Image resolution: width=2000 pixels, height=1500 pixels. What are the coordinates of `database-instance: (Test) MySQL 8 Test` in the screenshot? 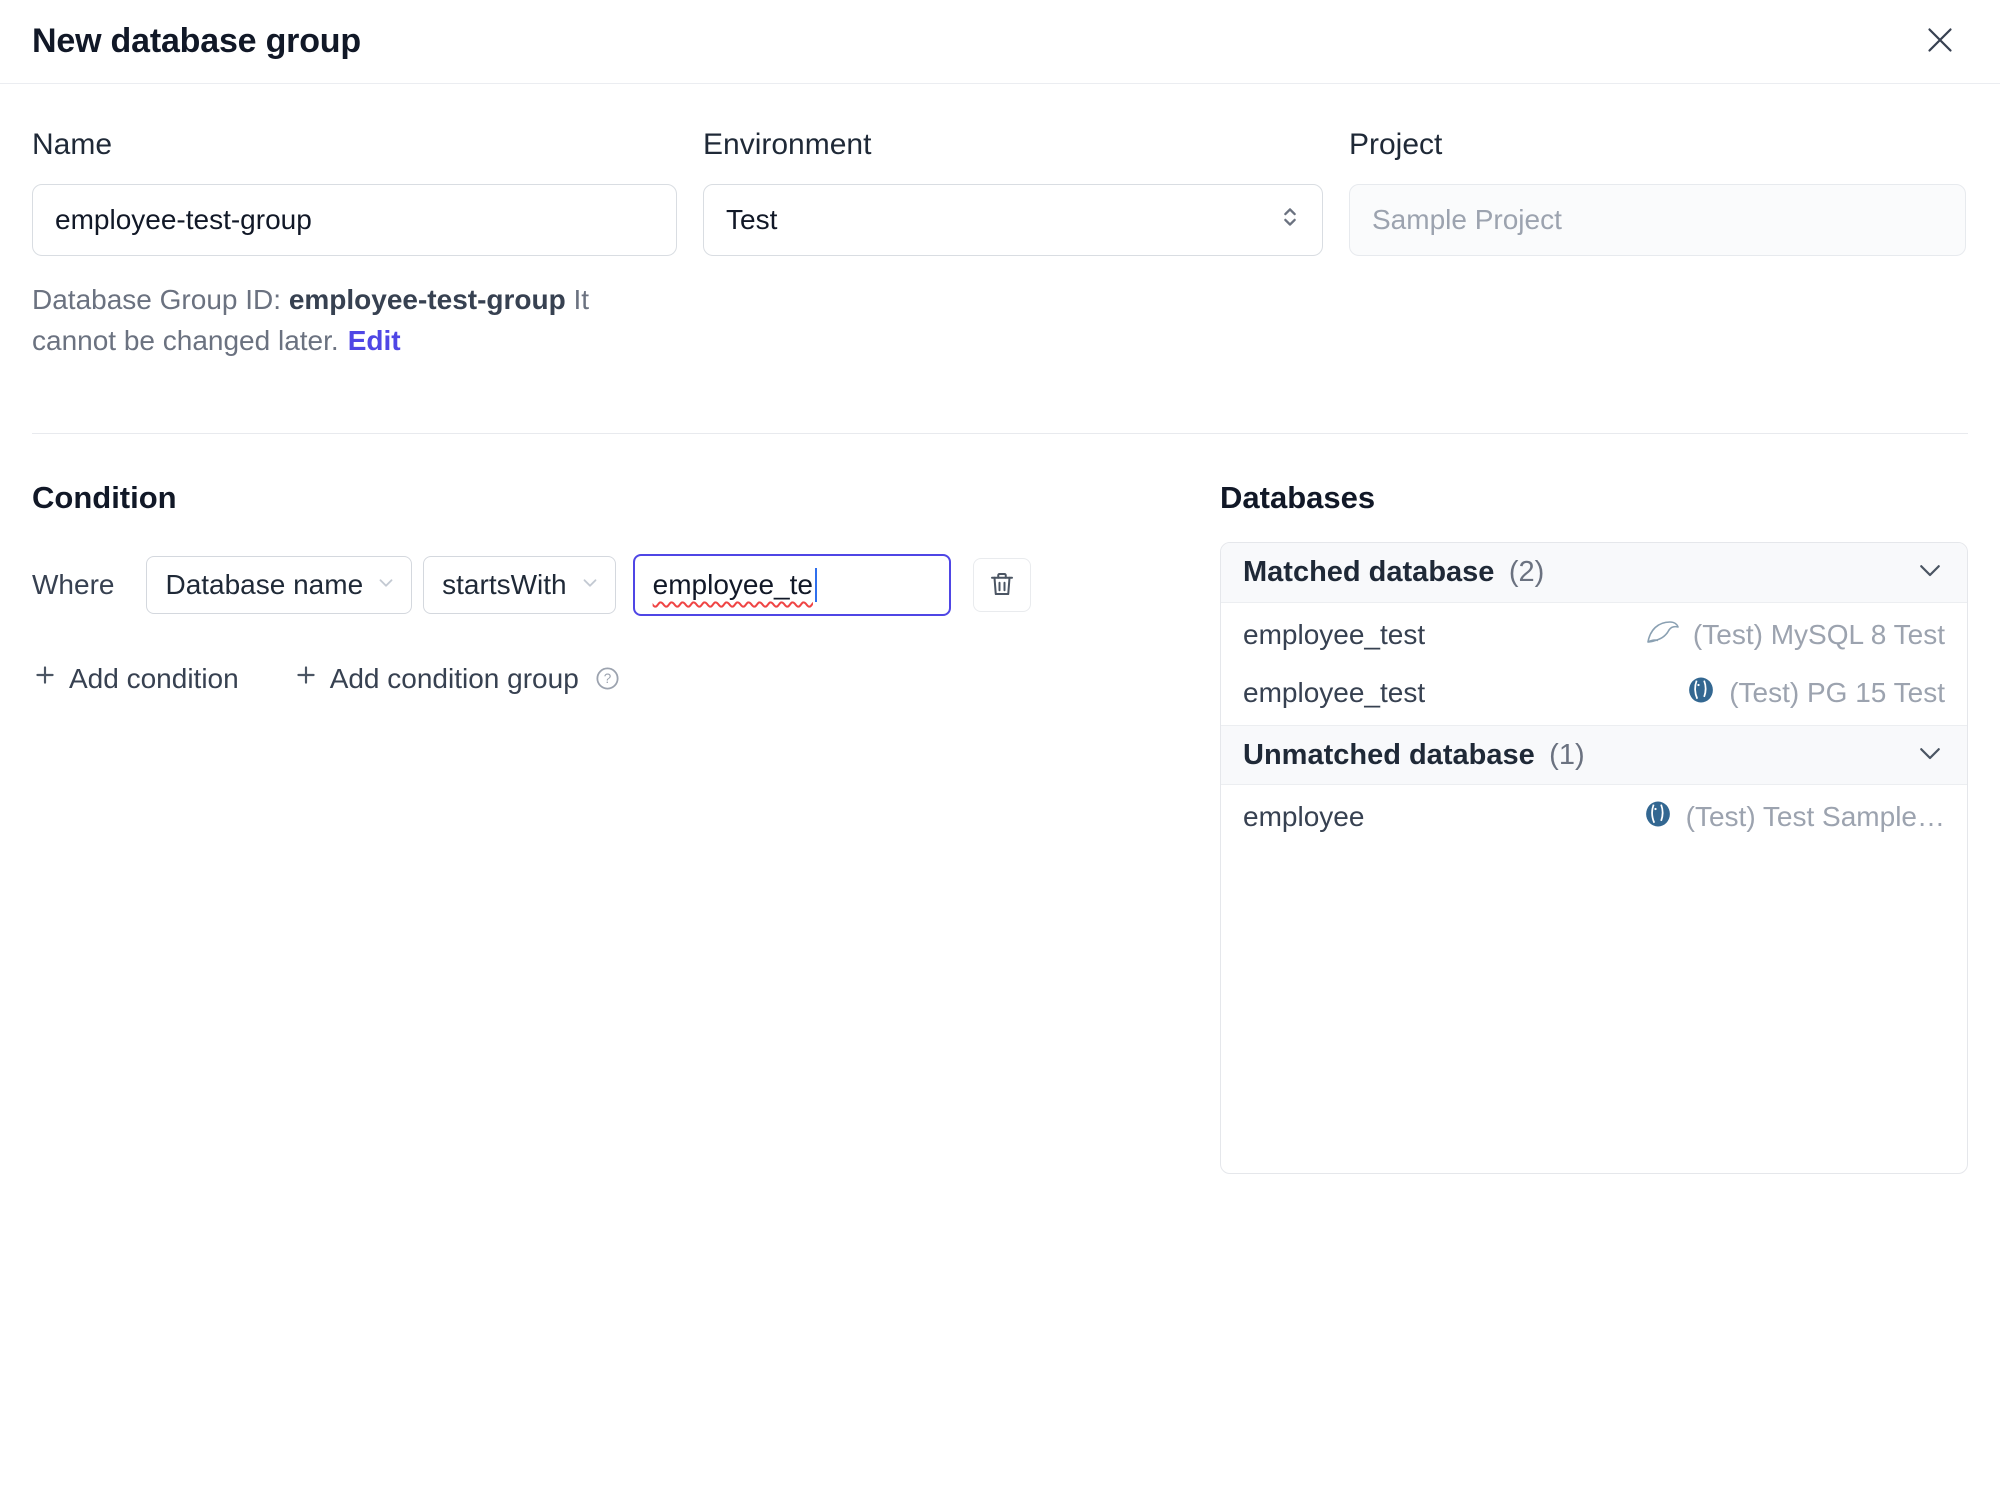 It's located at (1795, 635).